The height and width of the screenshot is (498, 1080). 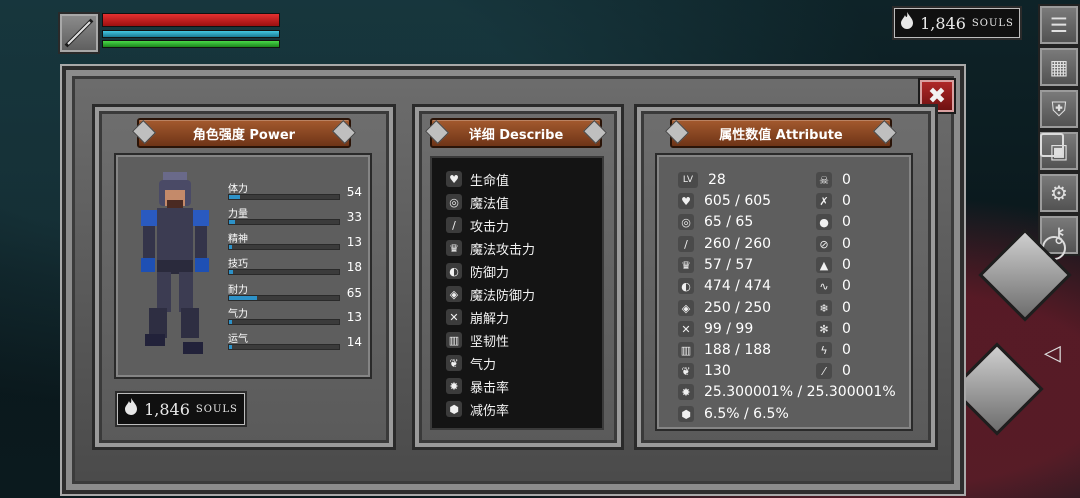 I want to click on equipped-weapon-icon, so click(x=79, y=33).